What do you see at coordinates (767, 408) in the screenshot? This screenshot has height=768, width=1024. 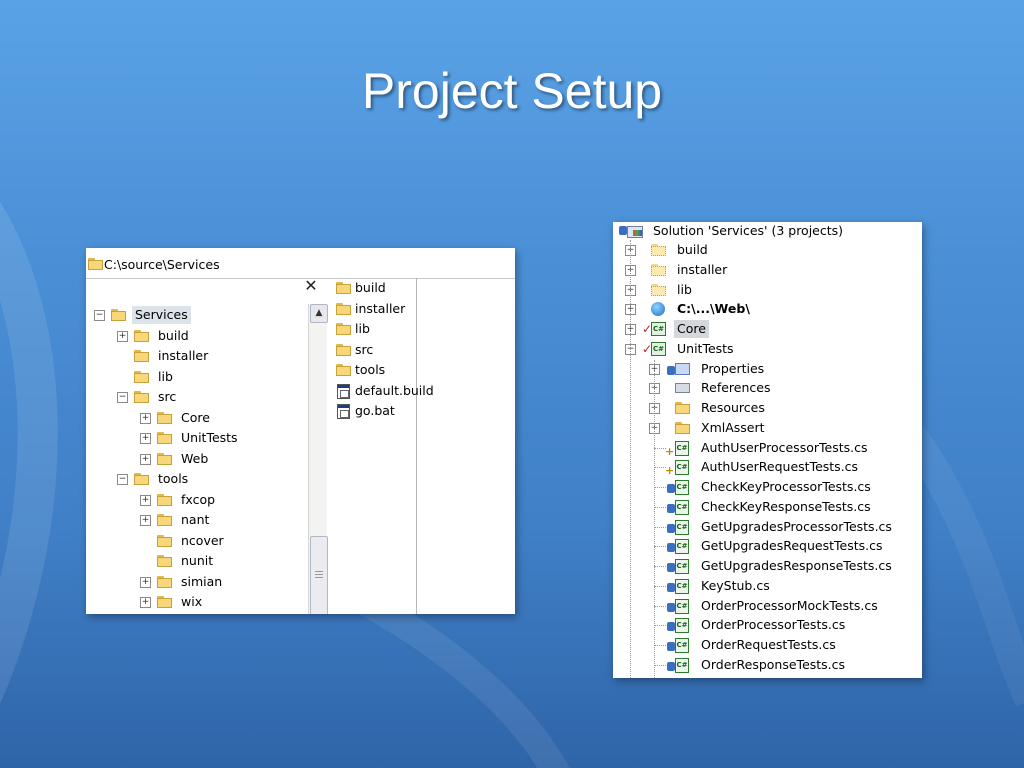 I see `solution-item: + Resources` at bounding box center [767, 408].